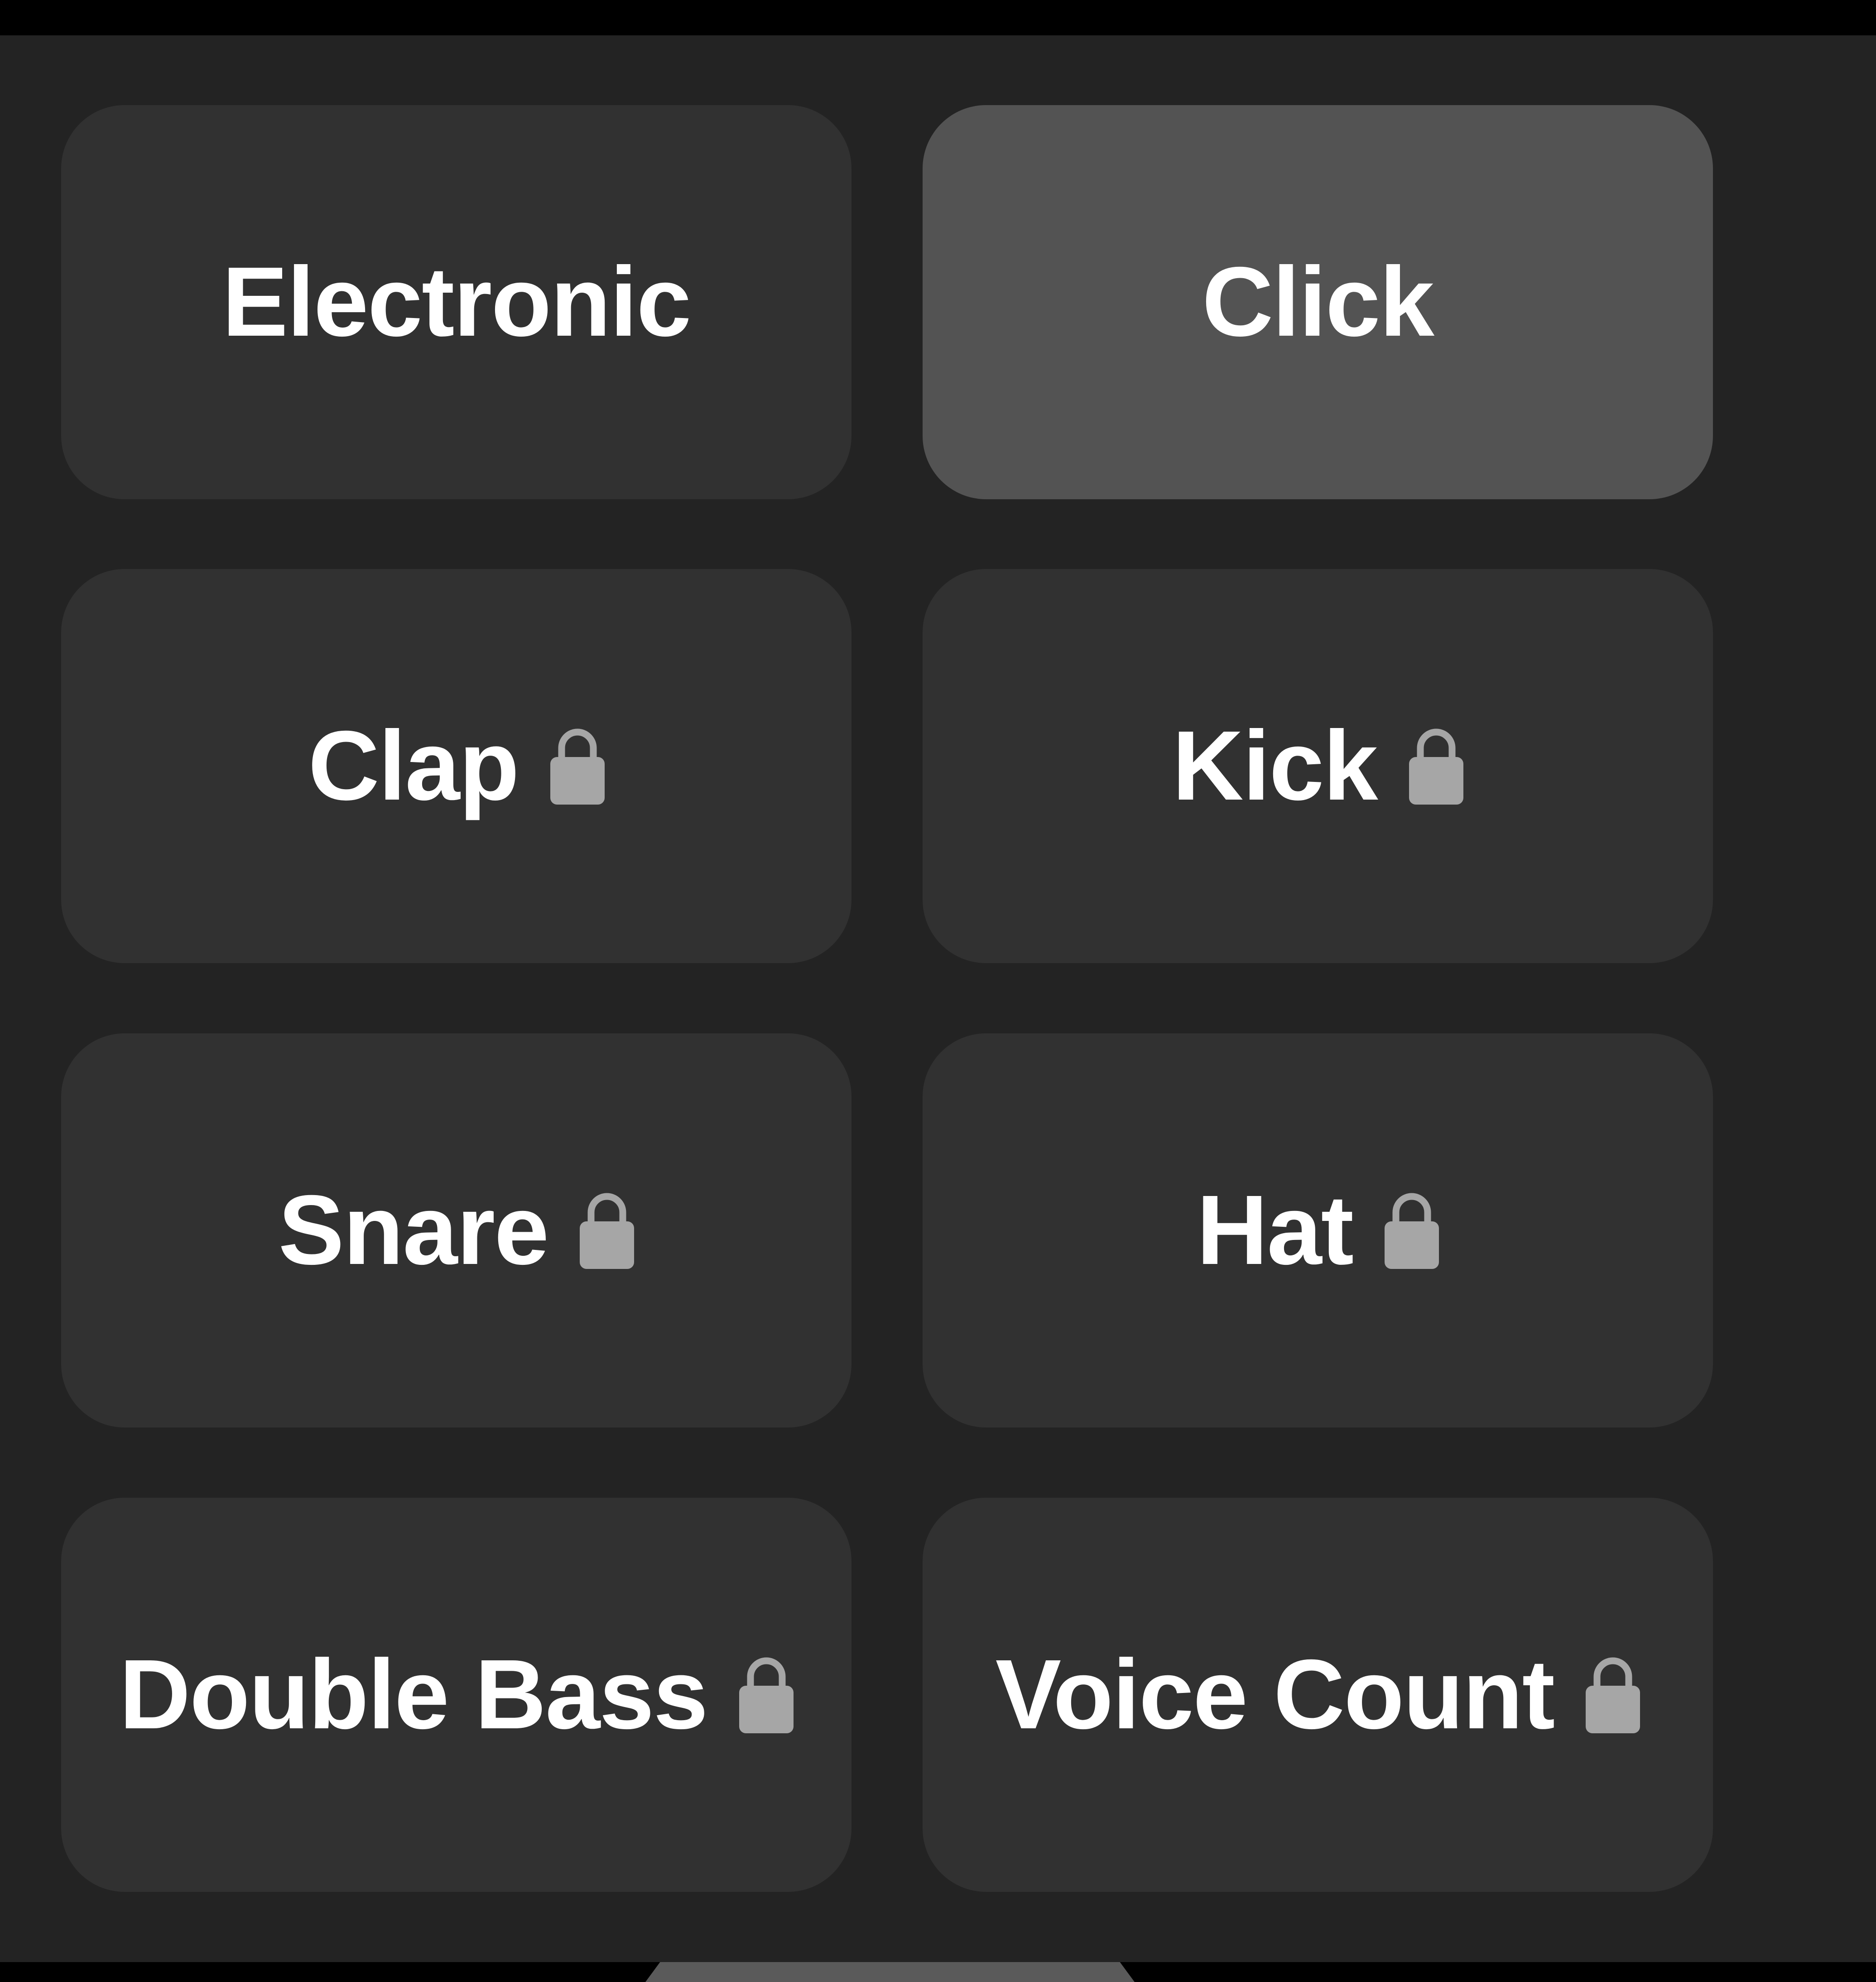 Image resolution: width=1876 pixels, height=1982 pixels. Describe the element at coordinates (1275, 1695) in the screenshot. I see `sound-option-label: Voice Count` at that location.